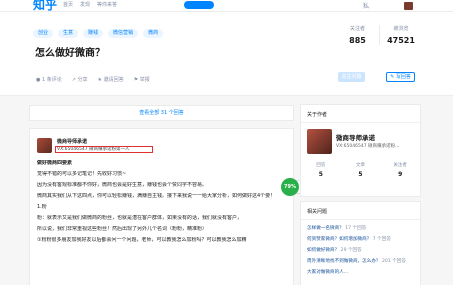  I want to click on nav-item-home: 首页, so click(68, 4).